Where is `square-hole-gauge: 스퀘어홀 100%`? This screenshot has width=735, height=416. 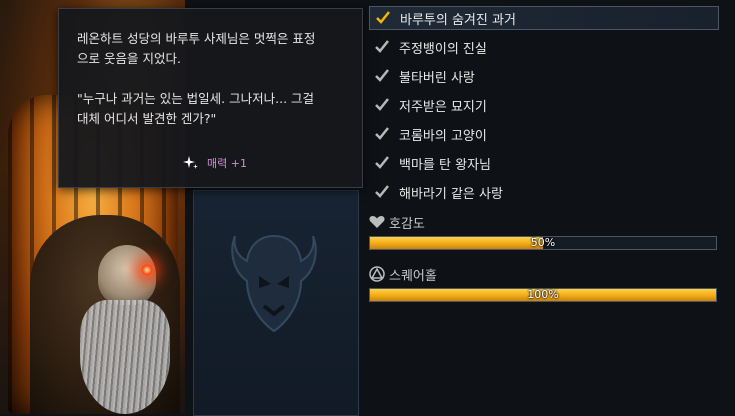
square-hole-gauge: 스퀘어홀 100% is located at coordinates (544, 283).